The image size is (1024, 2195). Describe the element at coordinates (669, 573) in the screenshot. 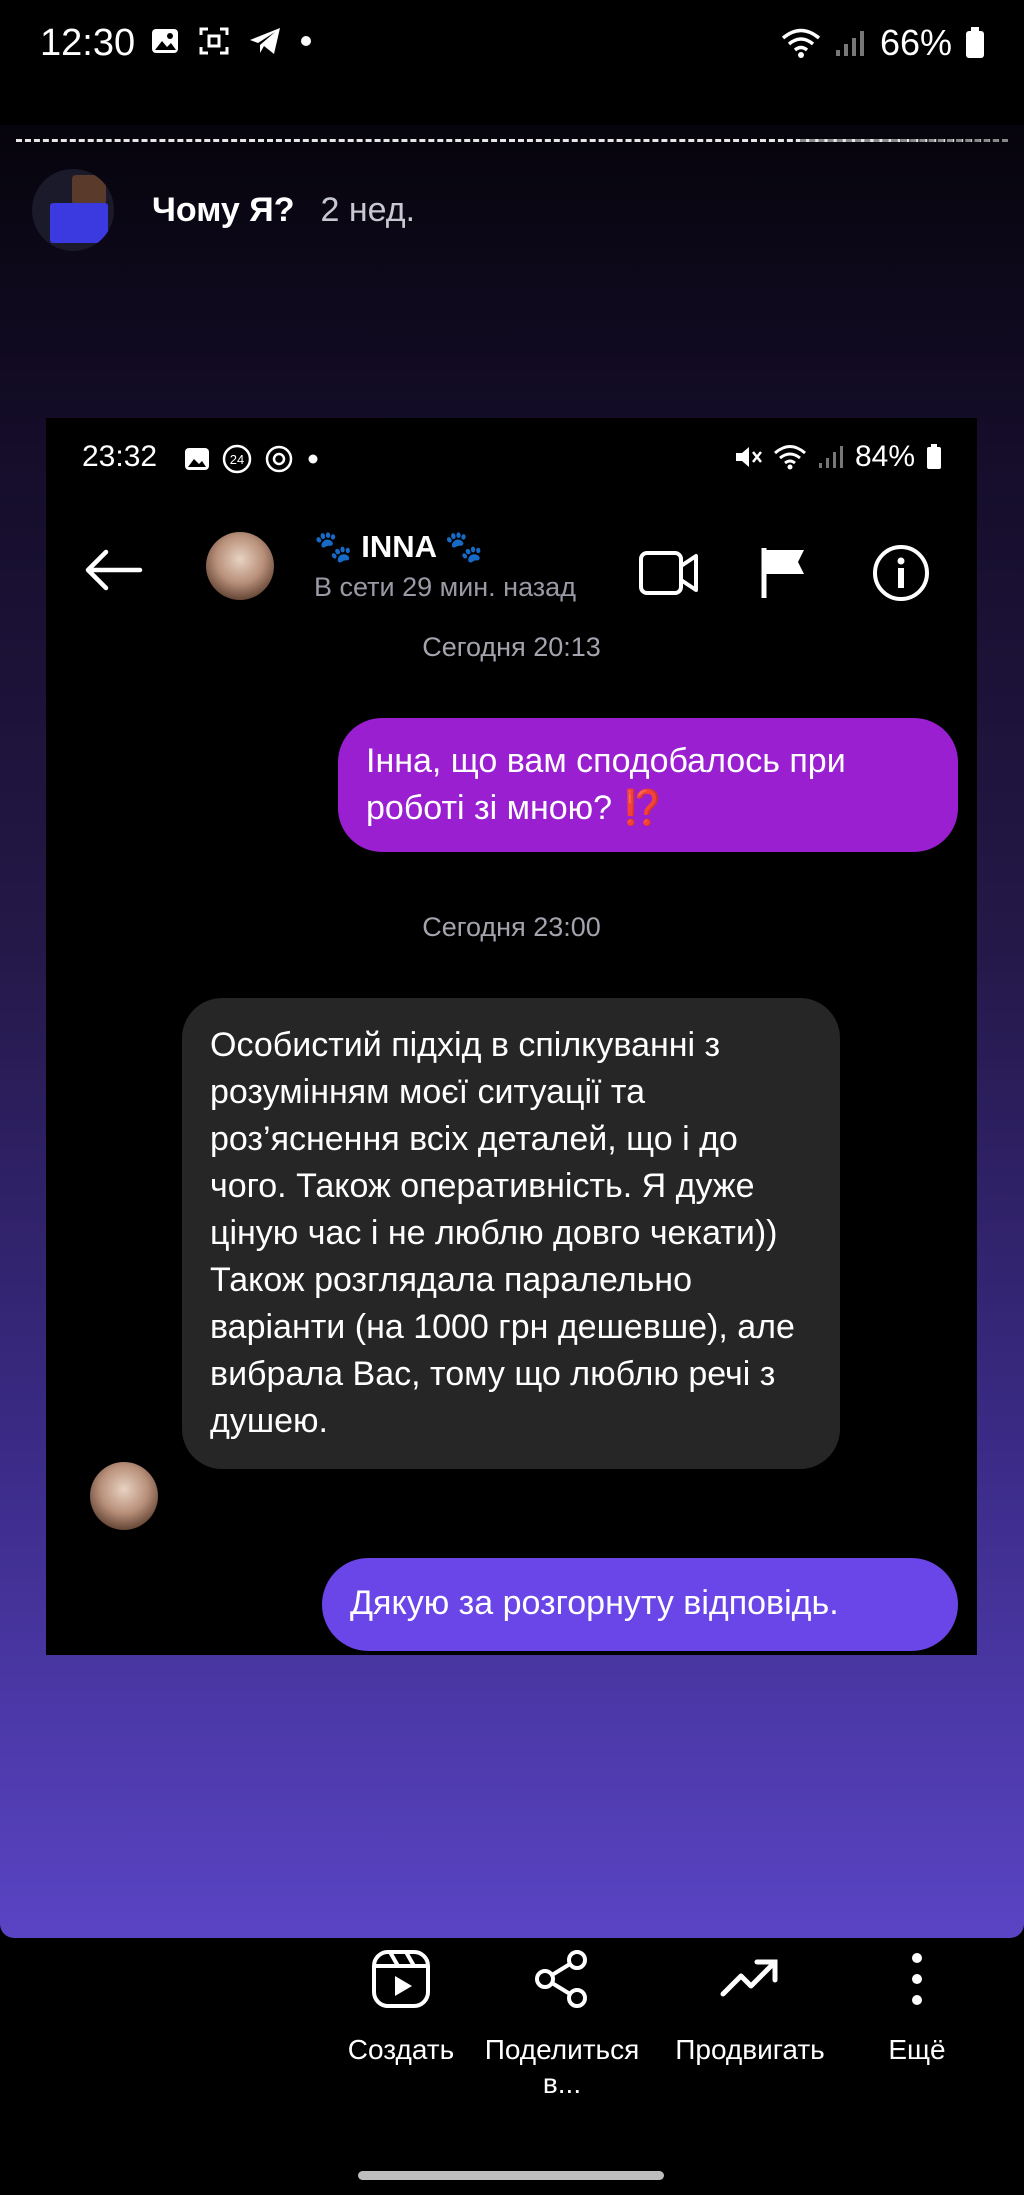

I see `video-call-icon` at that location.